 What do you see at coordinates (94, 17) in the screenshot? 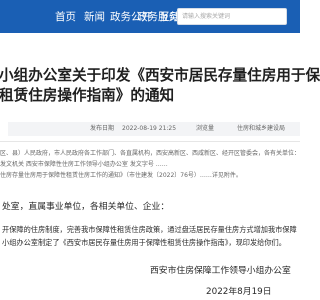
I see `nav-item-news: 新闻` at bounding box center [94, 17].